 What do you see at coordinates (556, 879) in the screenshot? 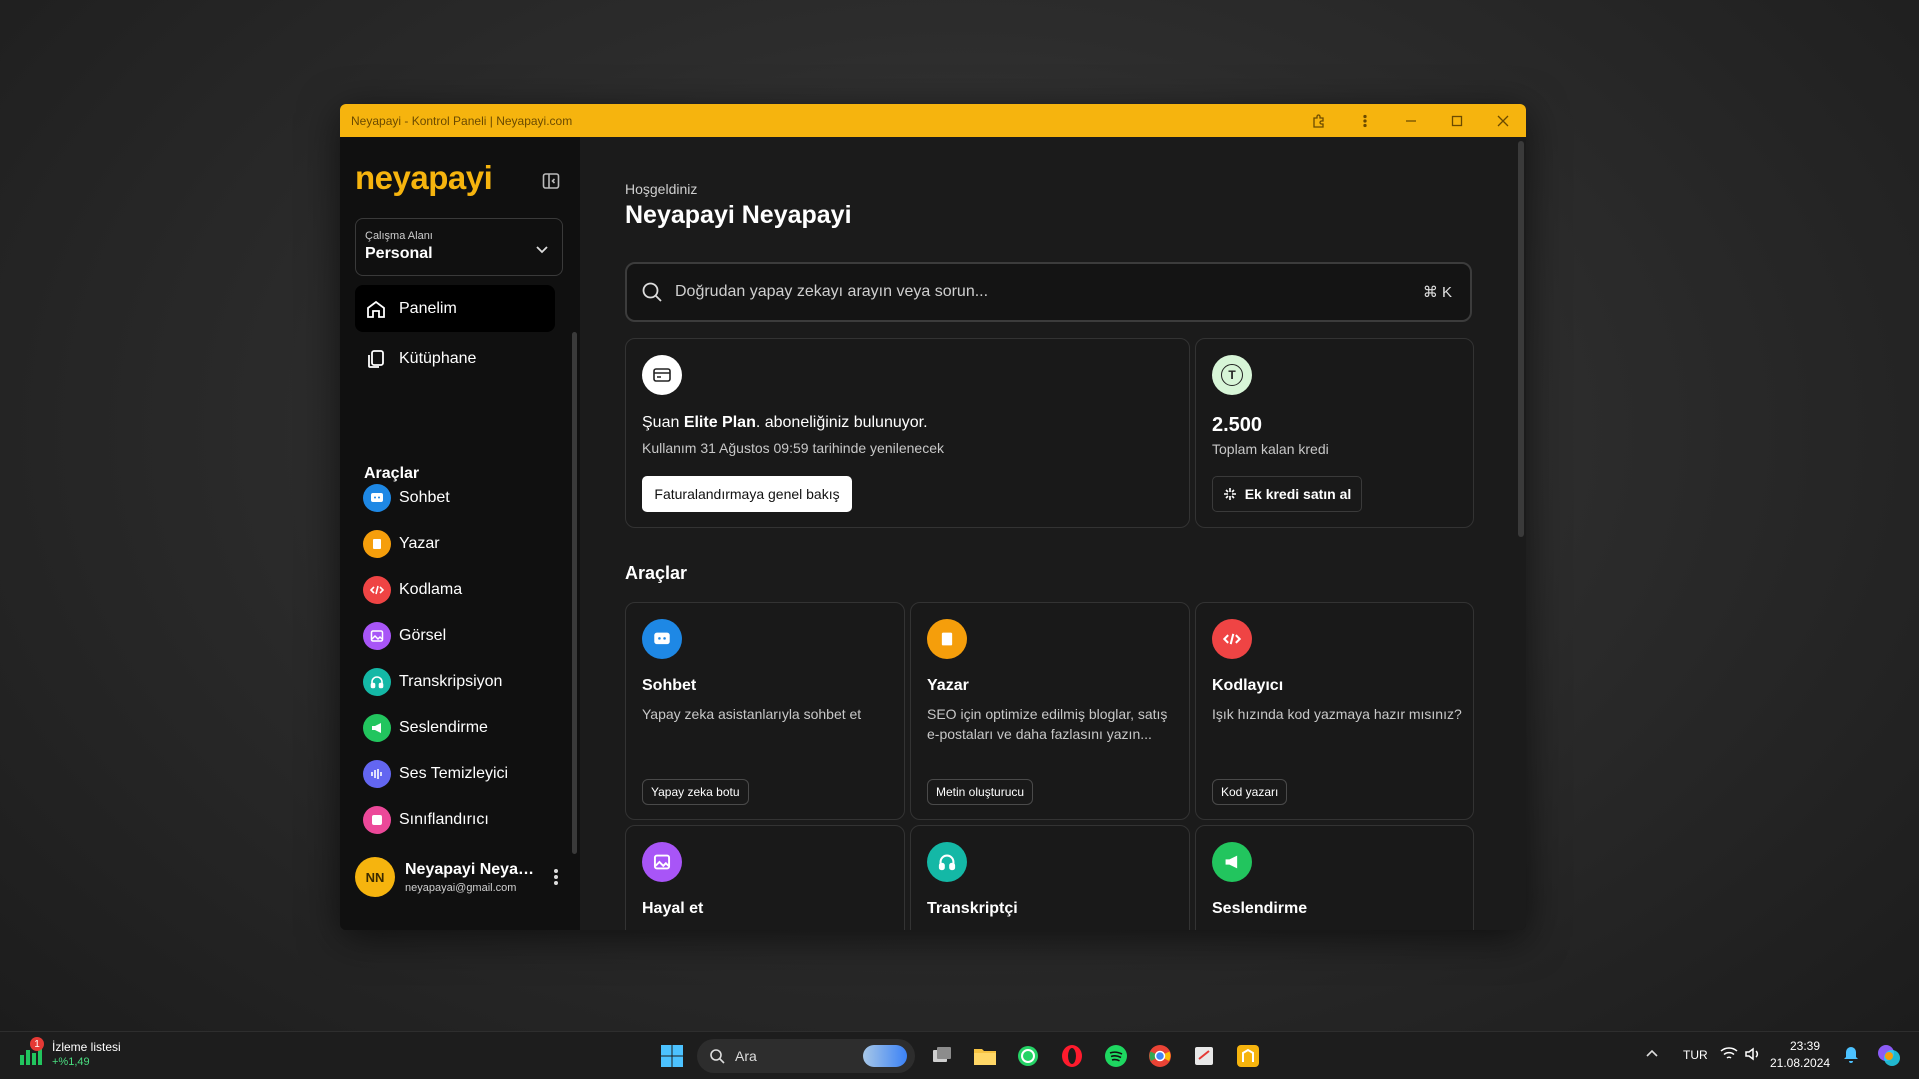
I see `user-menu-icon` at bounding box center [556, 879].